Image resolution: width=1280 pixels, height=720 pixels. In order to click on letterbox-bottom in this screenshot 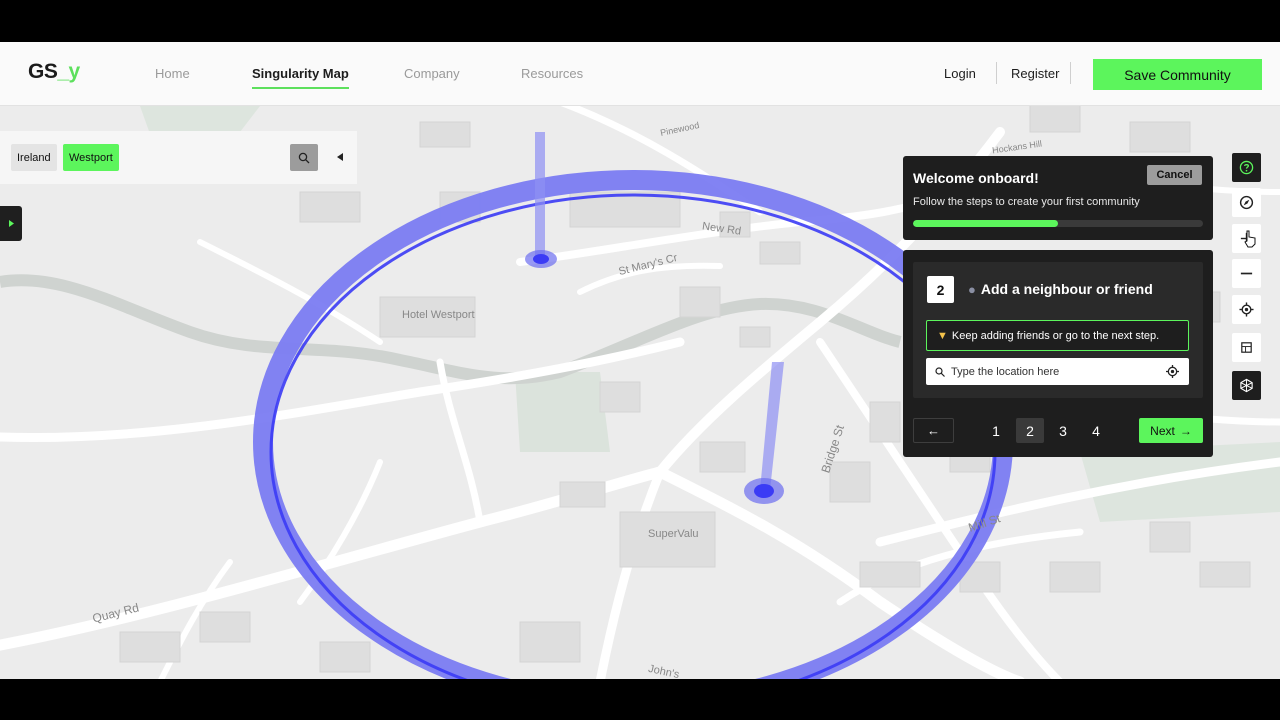, I will do `click(640, 699)`.